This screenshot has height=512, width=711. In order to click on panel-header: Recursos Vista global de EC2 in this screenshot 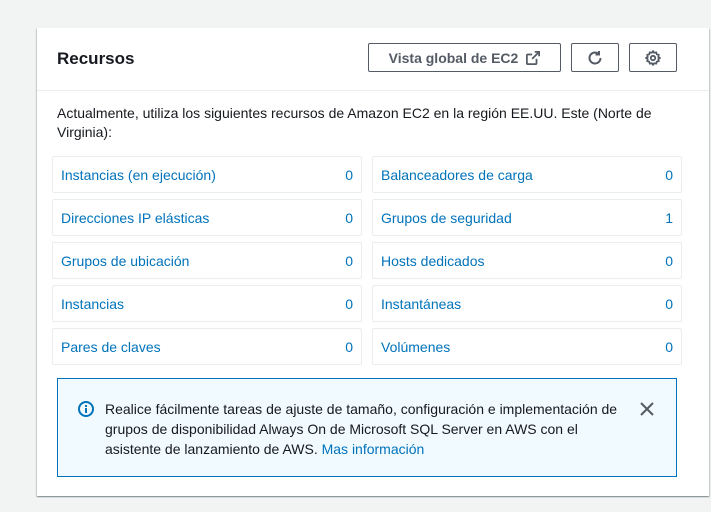, I will do `click(373, 59)`.